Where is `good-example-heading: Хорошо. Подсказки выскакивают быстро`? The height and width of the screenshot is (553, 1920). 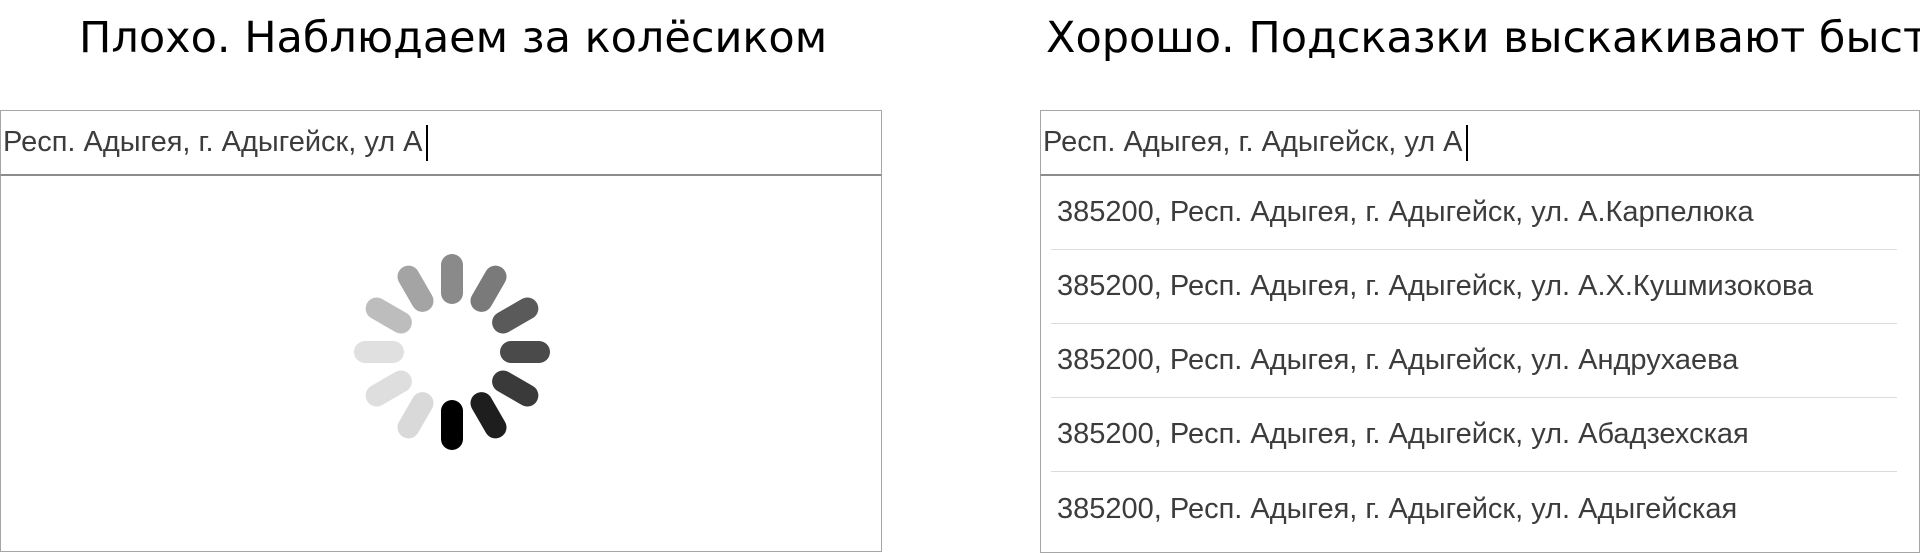 good-example-heading: Хорошо. Подсказки выскакивают быстро is located at coordinates (1483, 38).